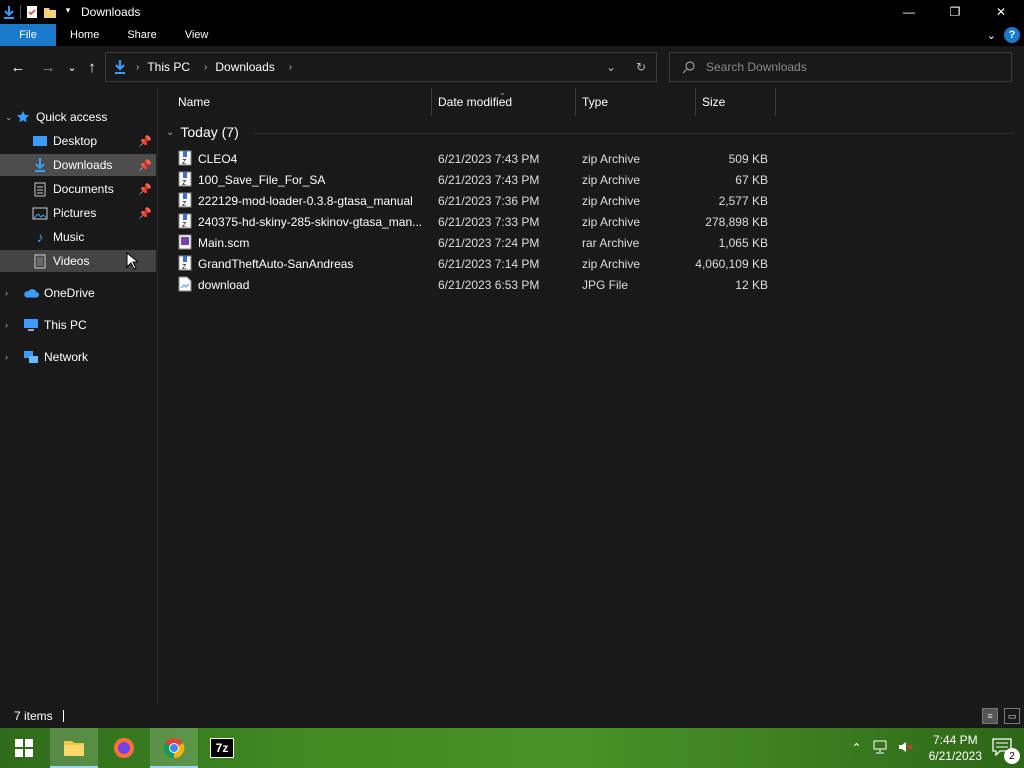  What do you see at coordinates (33, 716) in the screenshot?
I see `item-count: 7 items` at bounding box center [33, 716].